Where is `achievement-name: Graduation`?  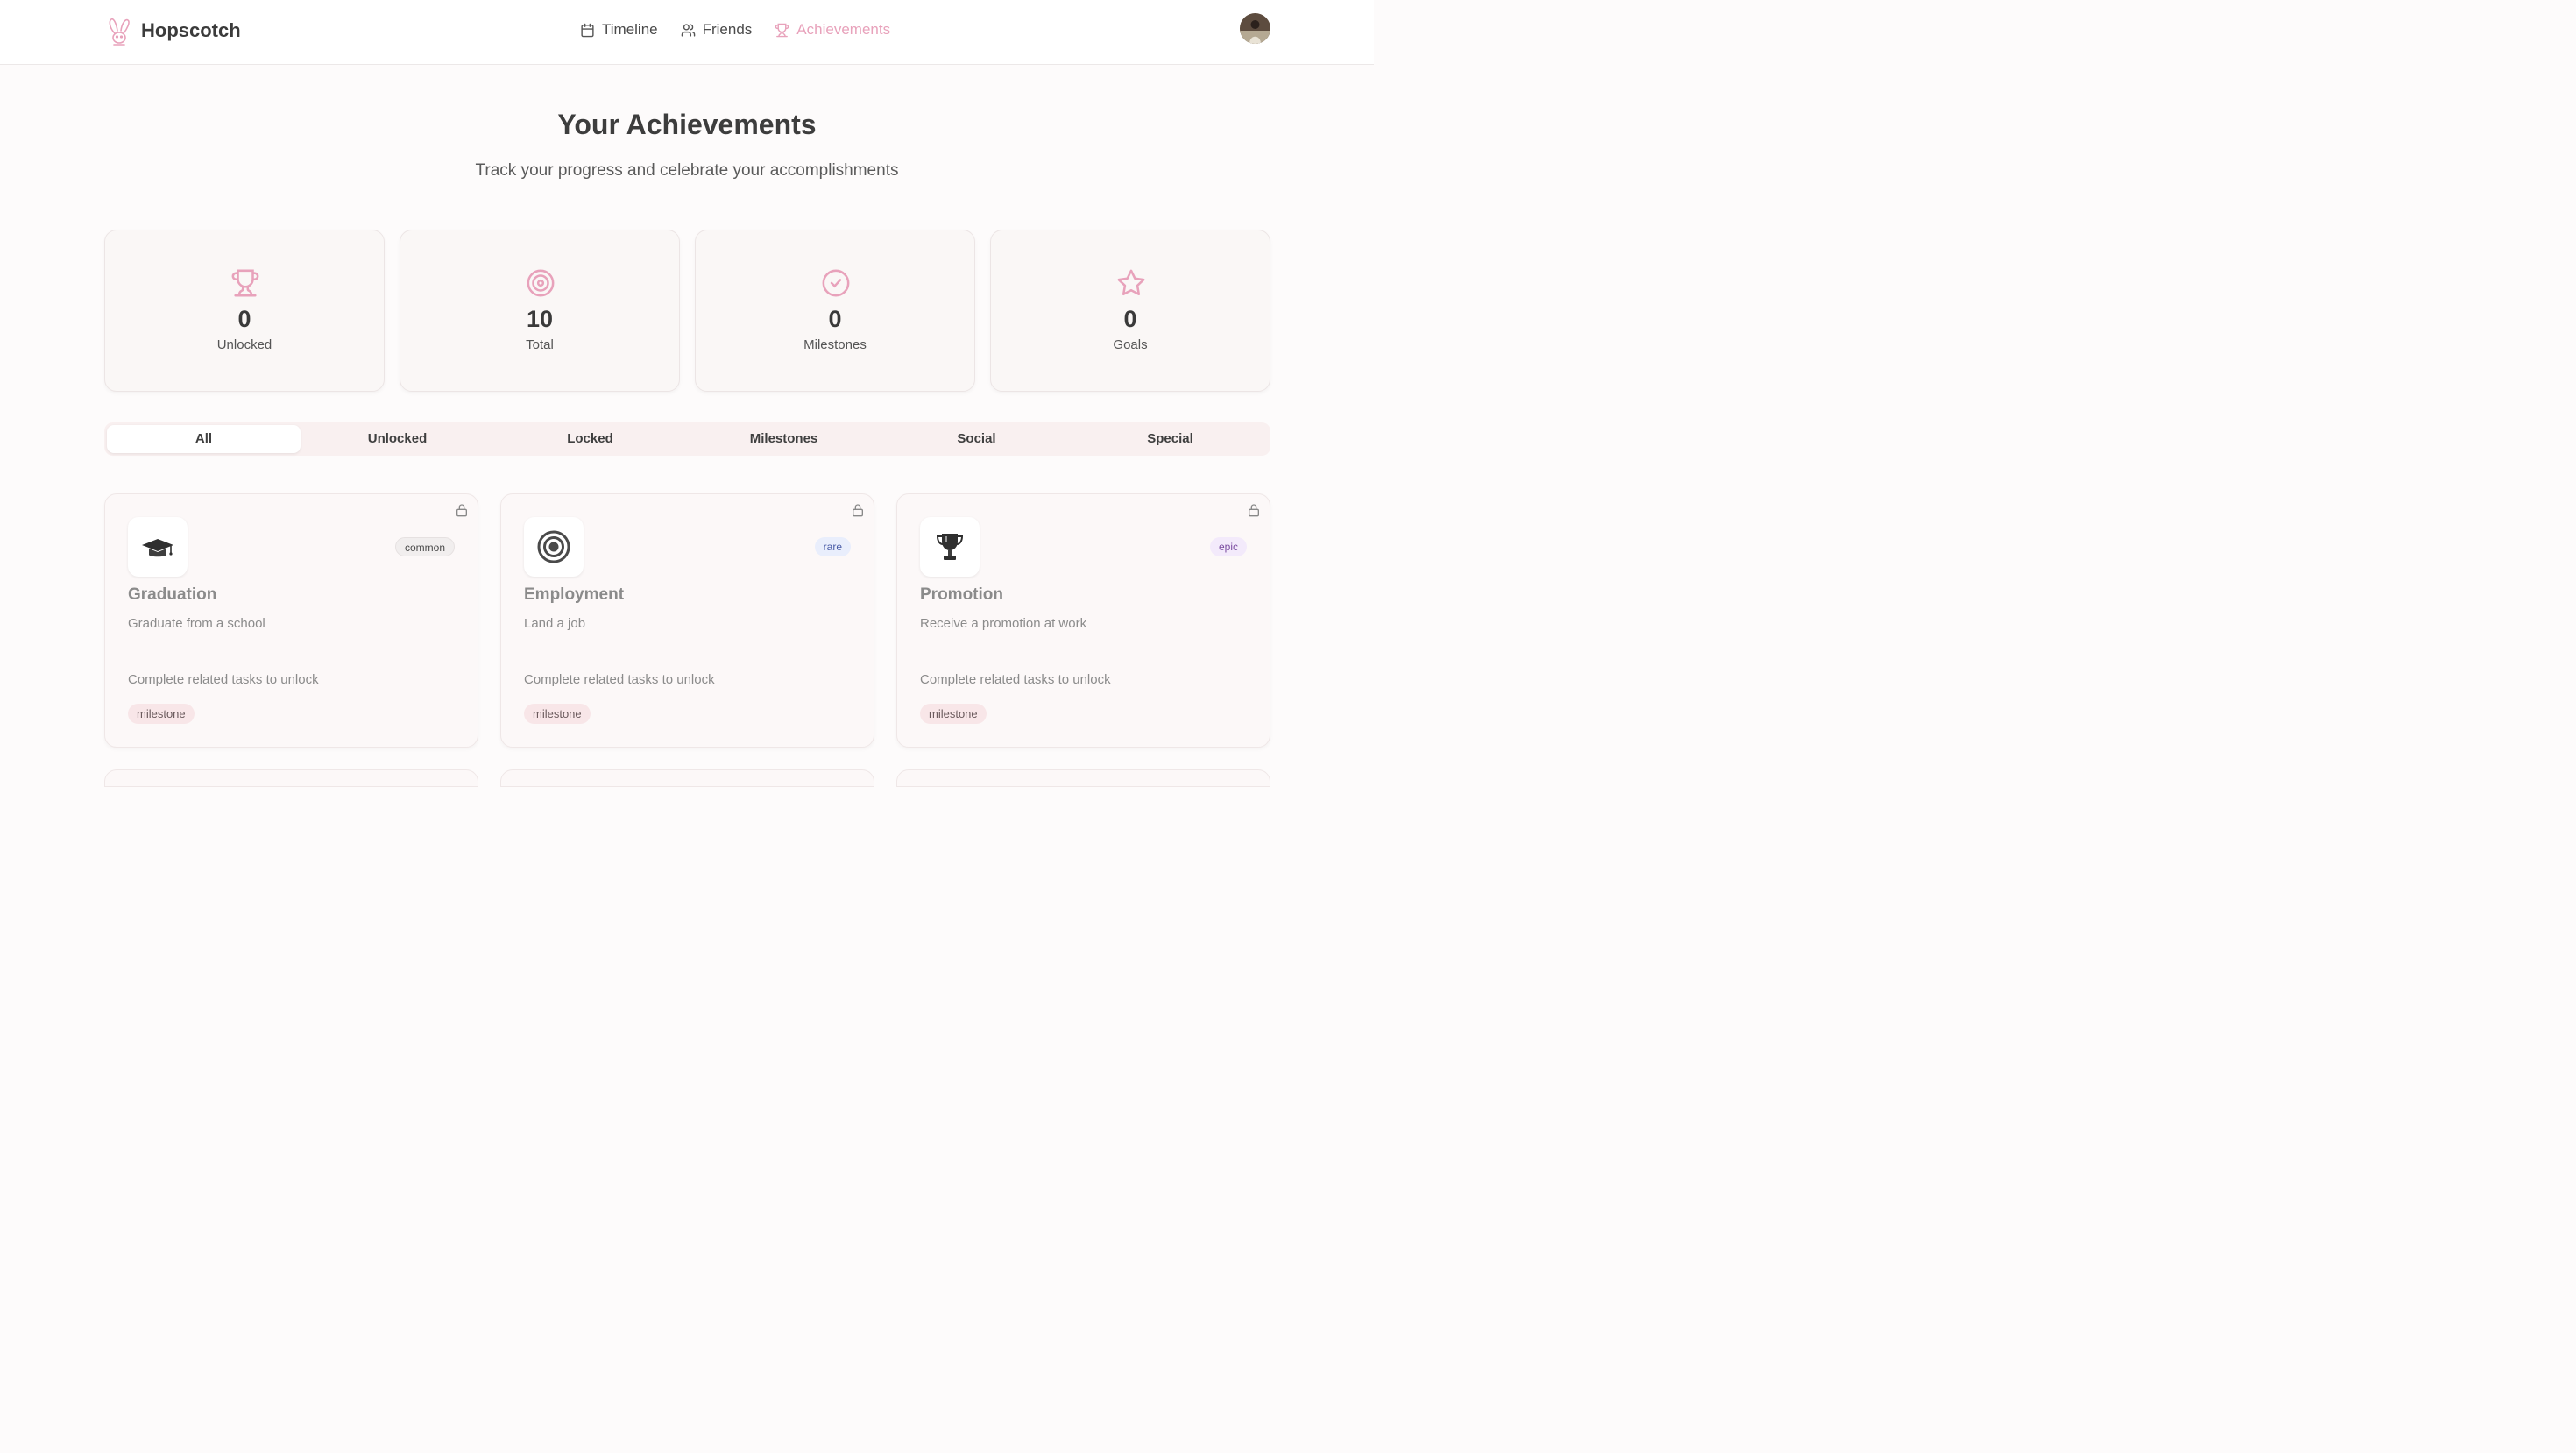 achievement-name: Graduation is located at coordinates (172, 594).